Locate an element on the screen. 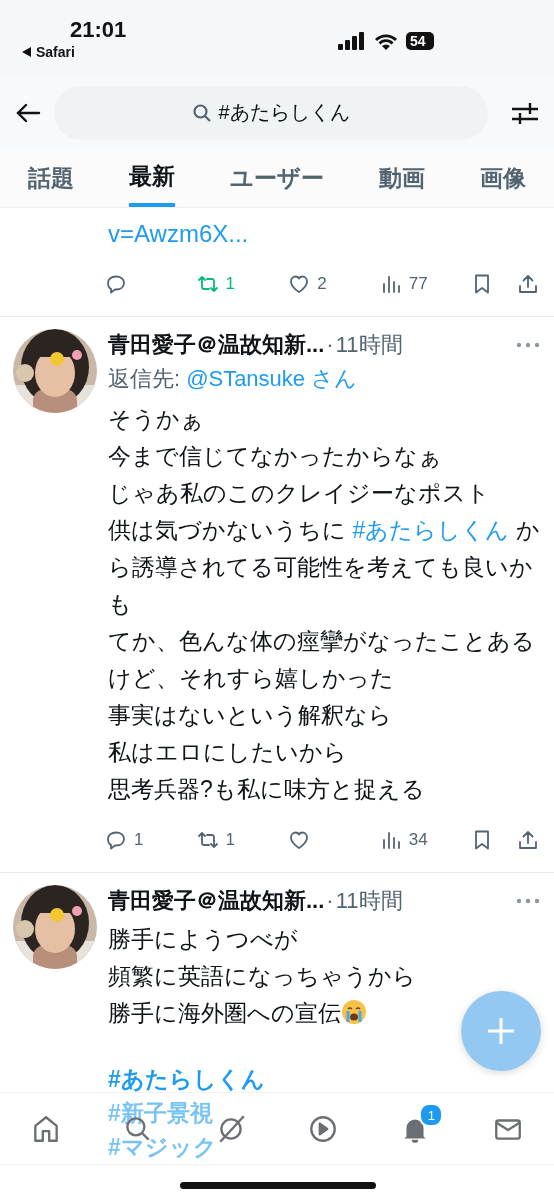  tab: 動画 is located at coordinates (402, 178).